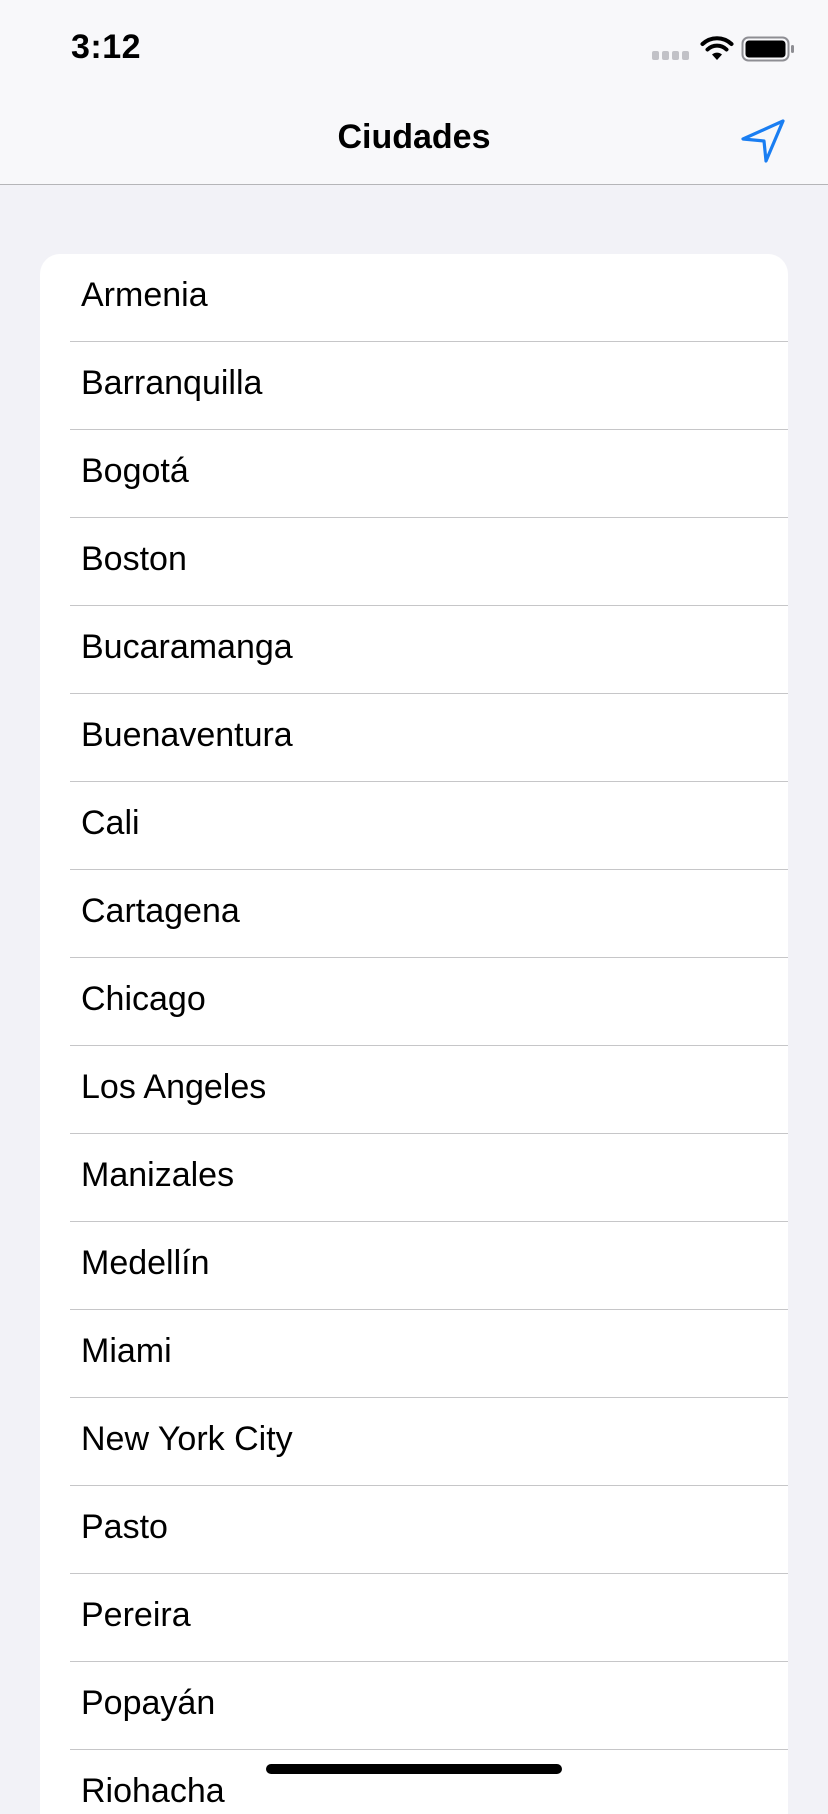  What do you see at coordinates (187, 735) in the screenshot?
I see `city-name: Buenaventura` at bounding box center [187, 735].